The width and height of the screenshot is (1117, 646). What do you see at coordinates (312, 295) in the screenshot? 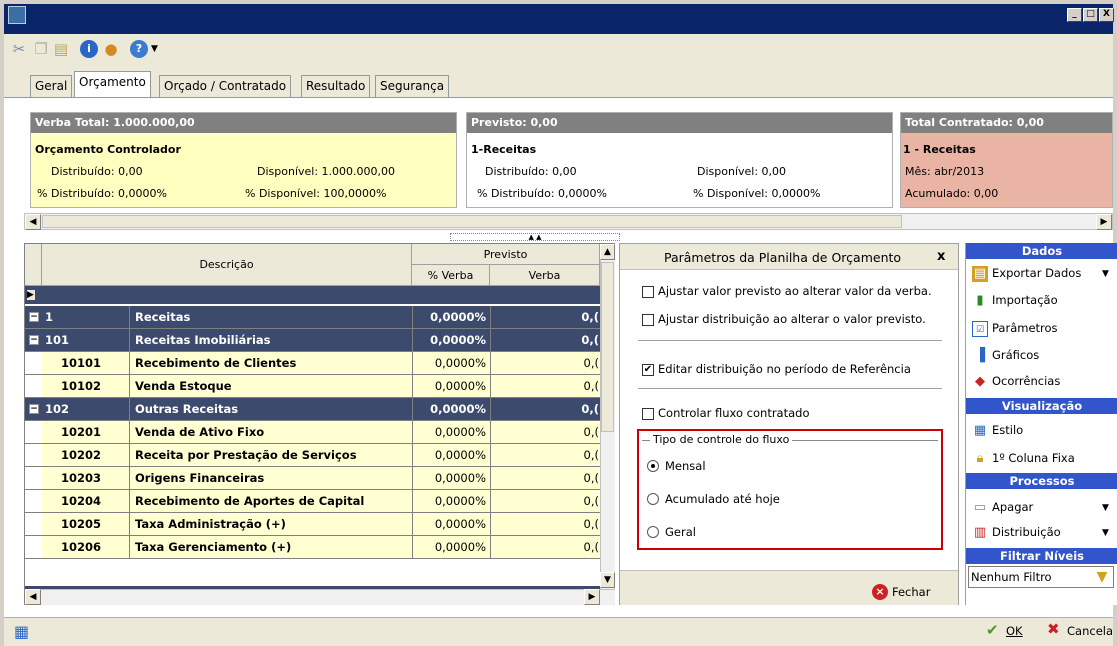
I see `selected-row` at bounding box center [312, 295].